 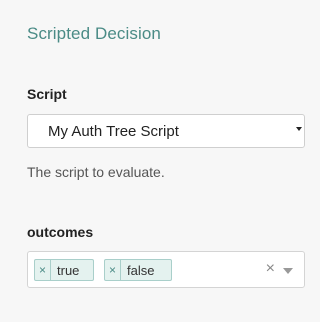 What do you see at coordinates (68, 270) in the screenshot?
I see `outcome-tag-label: true` at bounding box center [68, 270].